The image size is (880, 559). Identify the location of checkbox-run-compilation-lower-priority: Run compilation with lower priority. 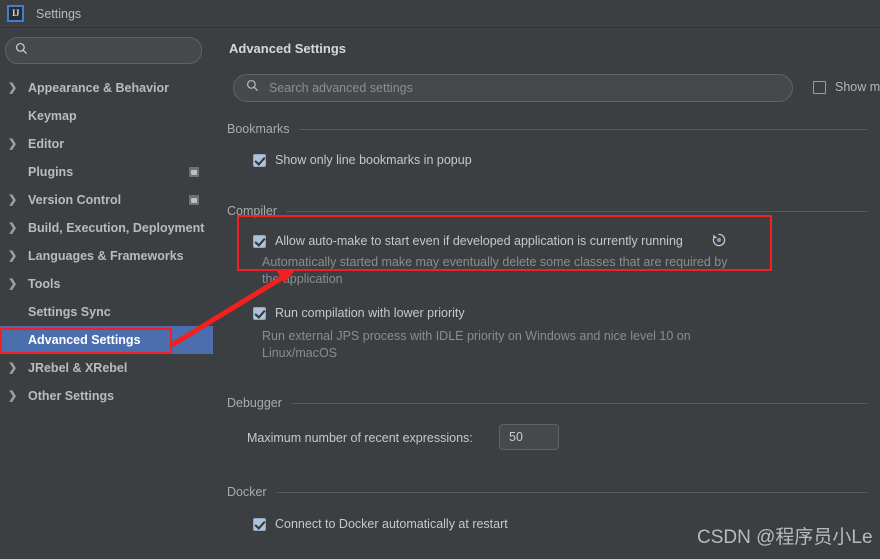
(359, 313).